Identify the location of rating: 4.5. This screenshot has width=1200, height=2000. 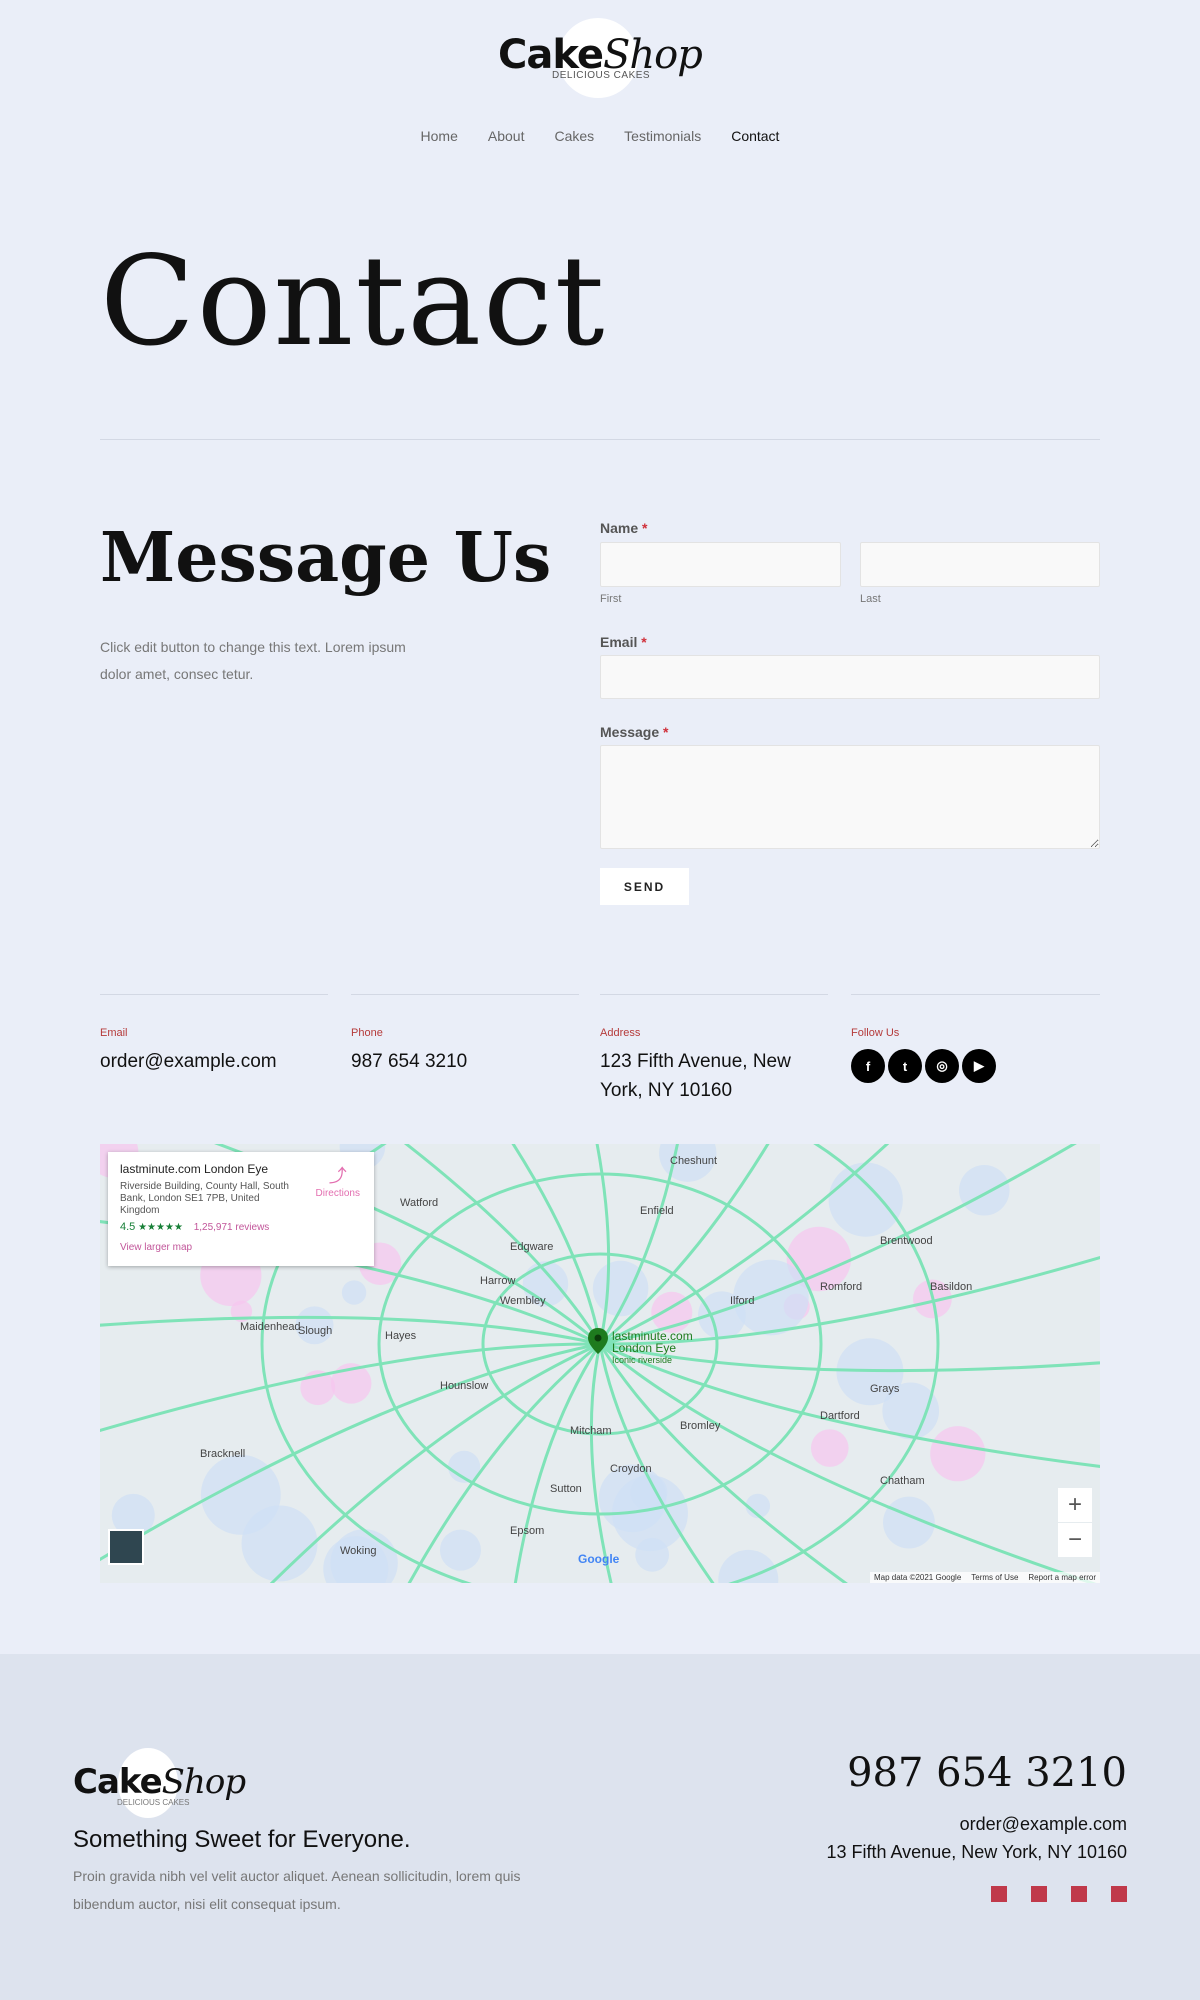
(128, 1227).